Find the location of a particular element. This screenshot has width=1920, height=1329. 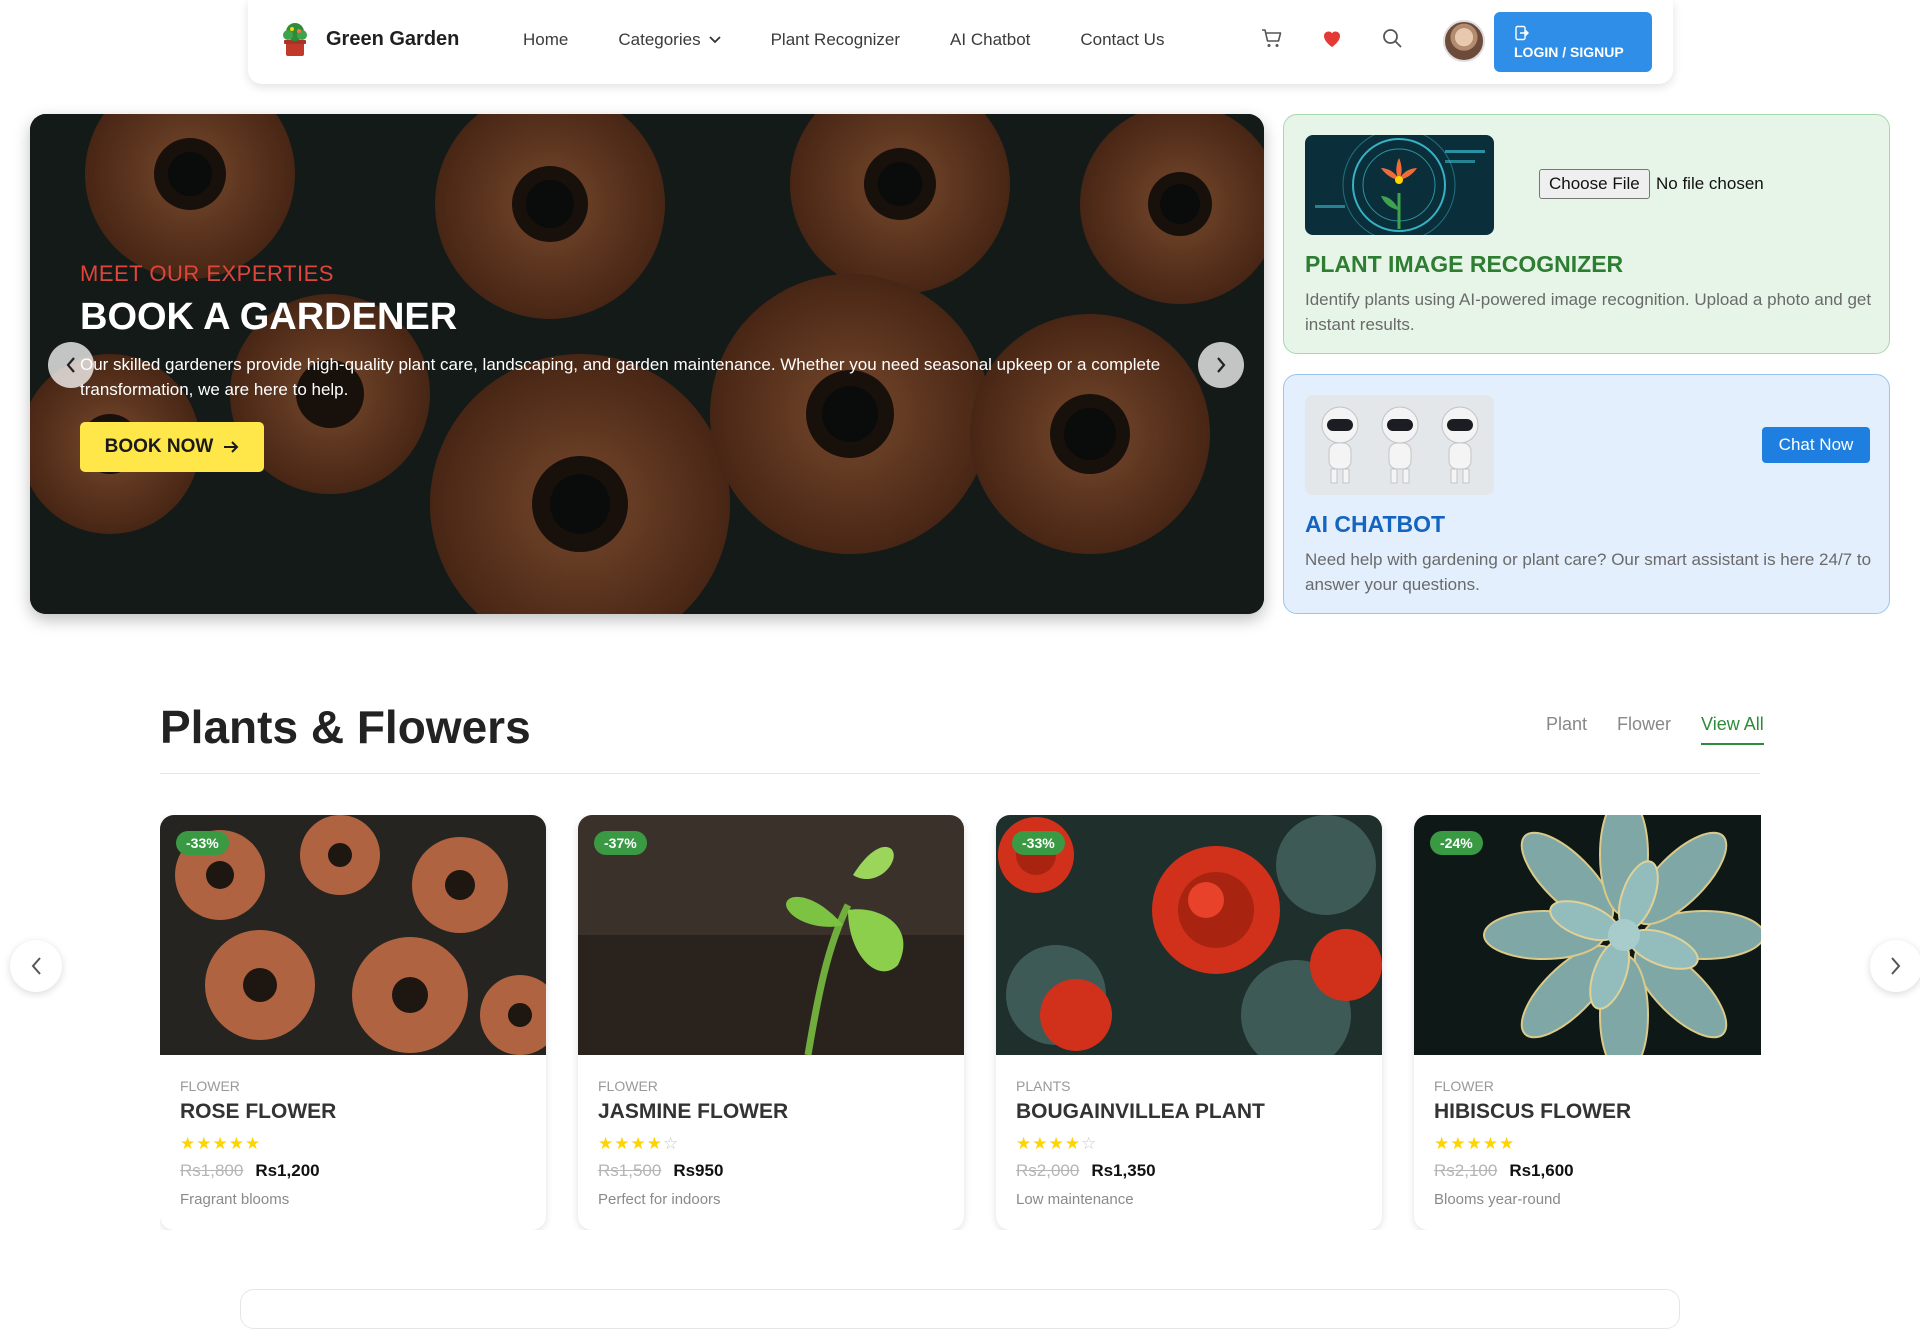

category-filters: Plant Flower View All is located at coordinates (1655, 729).